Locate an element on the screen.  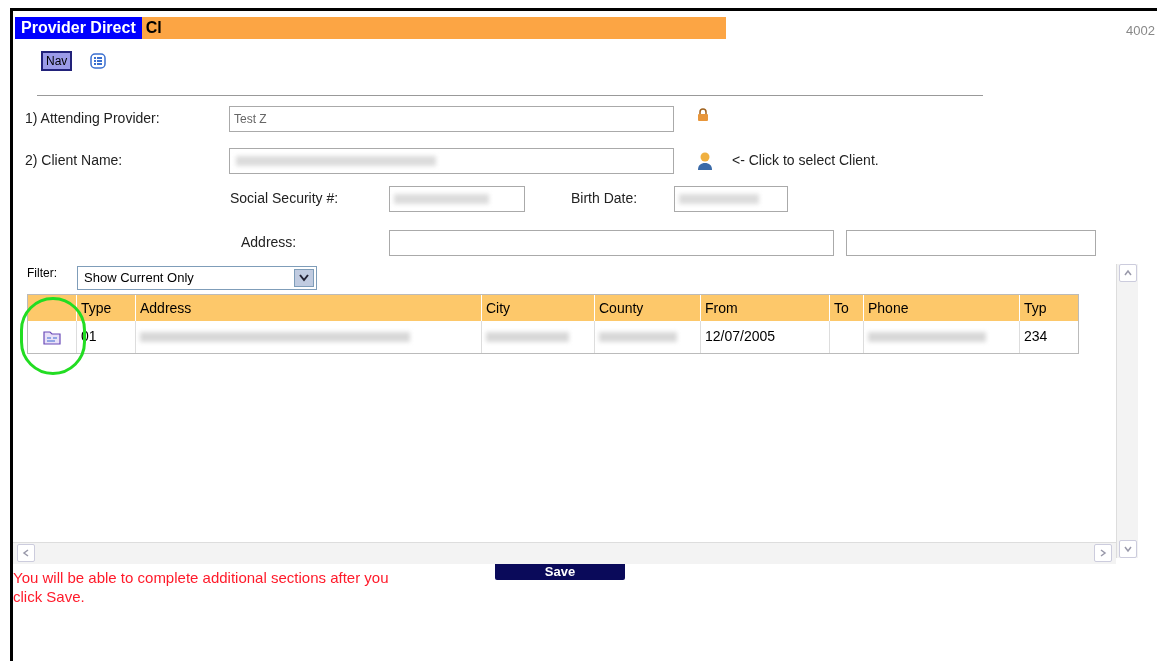
table-cell-text: 12/07/2005 is located at coordinates (740, 336).